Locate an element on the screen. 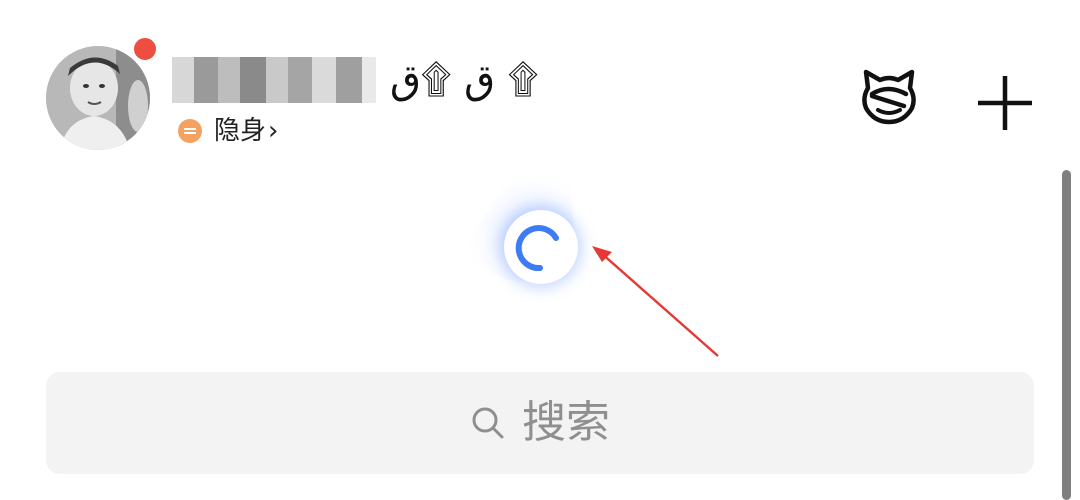 This screenshot has width=1080, height=500. cat-face-icon is located at coordinates (889, 97).